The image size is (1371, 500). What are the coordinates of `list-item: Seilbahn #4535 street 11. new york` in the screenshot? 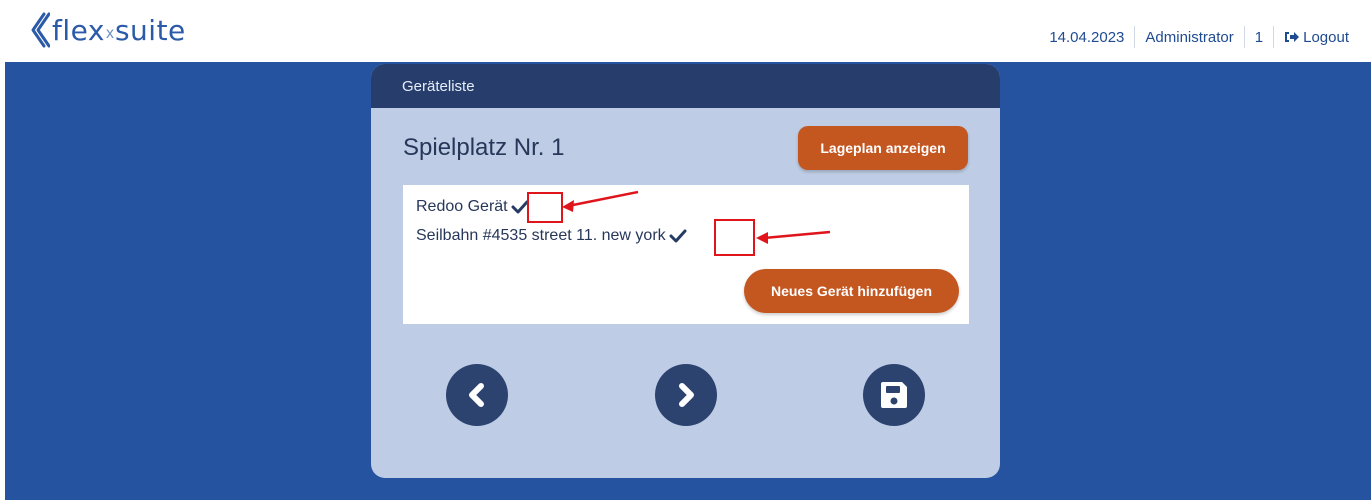 It's located at (551, 236).